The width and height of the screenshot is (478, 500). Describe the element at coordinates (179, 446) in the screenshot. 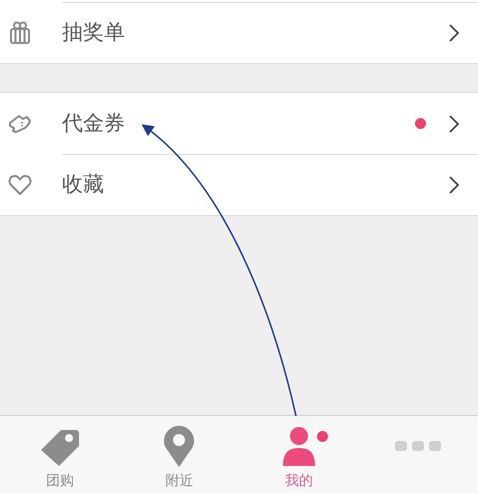

I see `location-pin-icon` at that location.